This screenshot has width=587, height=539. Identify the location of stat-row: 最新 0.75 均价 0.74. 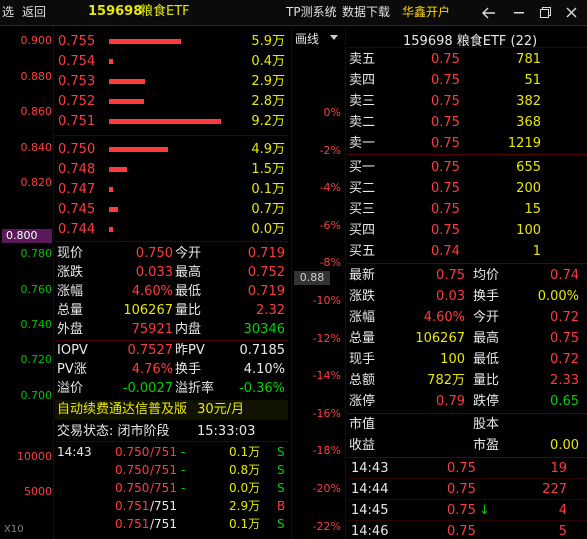
(467, 275).